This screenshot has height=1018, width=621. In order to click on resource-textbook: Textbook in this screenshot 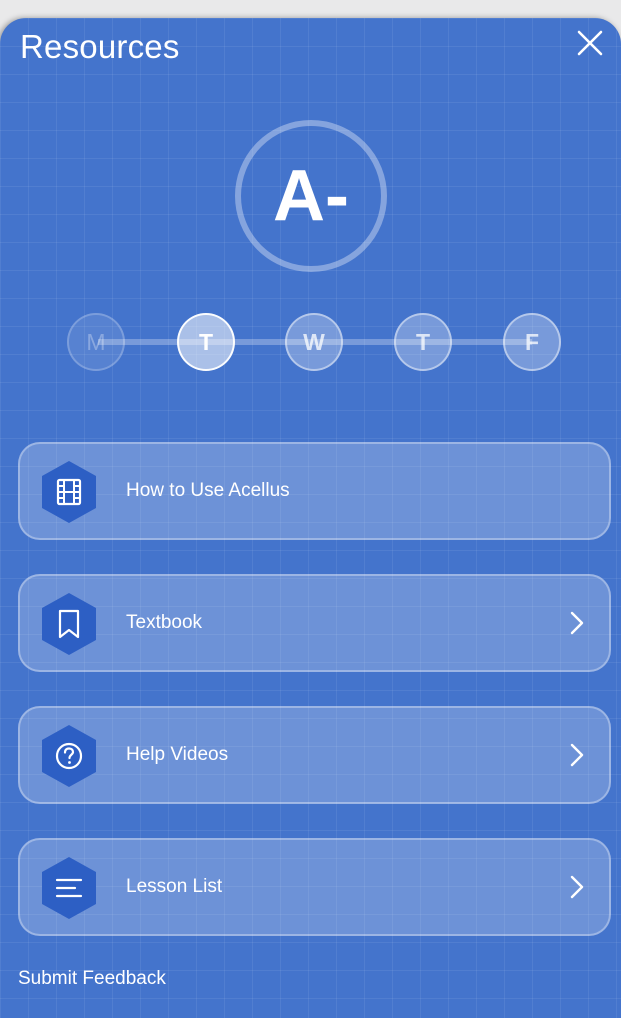, I will do `click(314, 623)`.